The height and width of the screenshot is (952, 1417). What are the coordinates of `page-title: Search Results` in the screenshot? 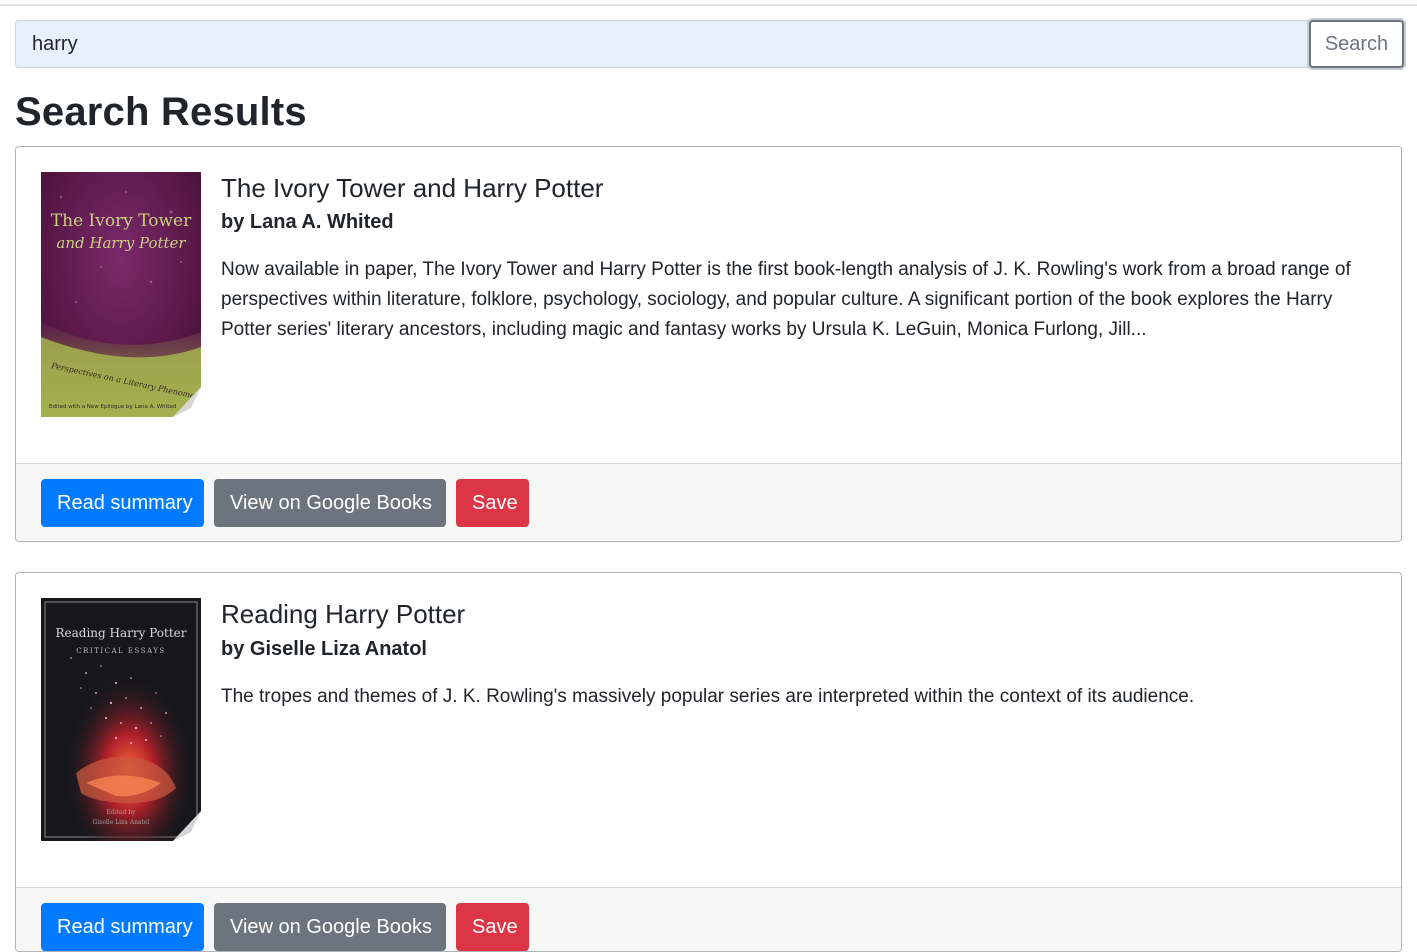 It's located at (161, 112).